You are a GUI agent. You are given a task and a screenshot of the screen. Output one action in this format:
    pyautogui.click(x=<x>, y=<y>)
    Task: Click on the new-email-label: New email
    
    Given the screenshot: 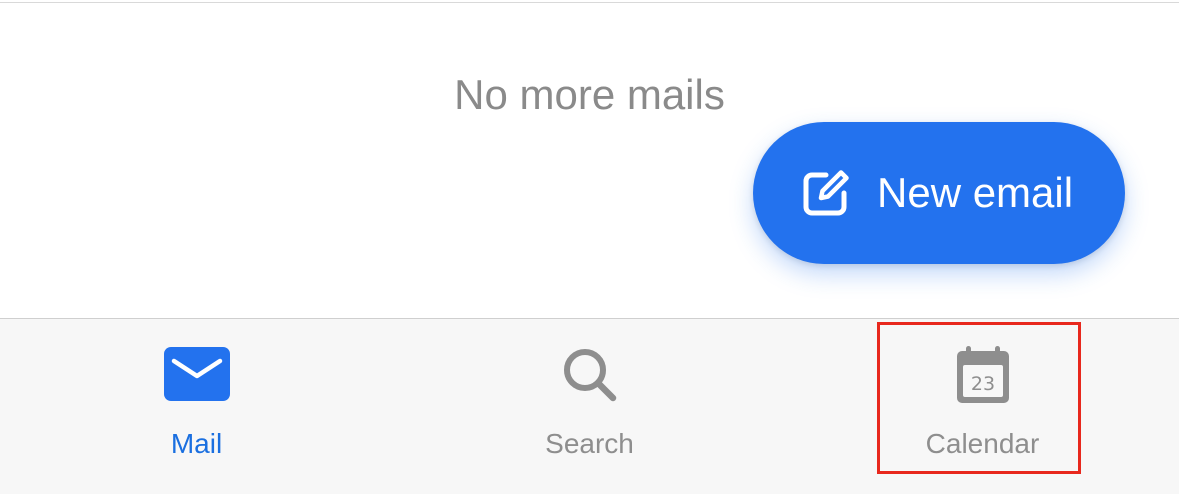 What is the action you would take?
    pyautogui.click(x=975, y=192)
    